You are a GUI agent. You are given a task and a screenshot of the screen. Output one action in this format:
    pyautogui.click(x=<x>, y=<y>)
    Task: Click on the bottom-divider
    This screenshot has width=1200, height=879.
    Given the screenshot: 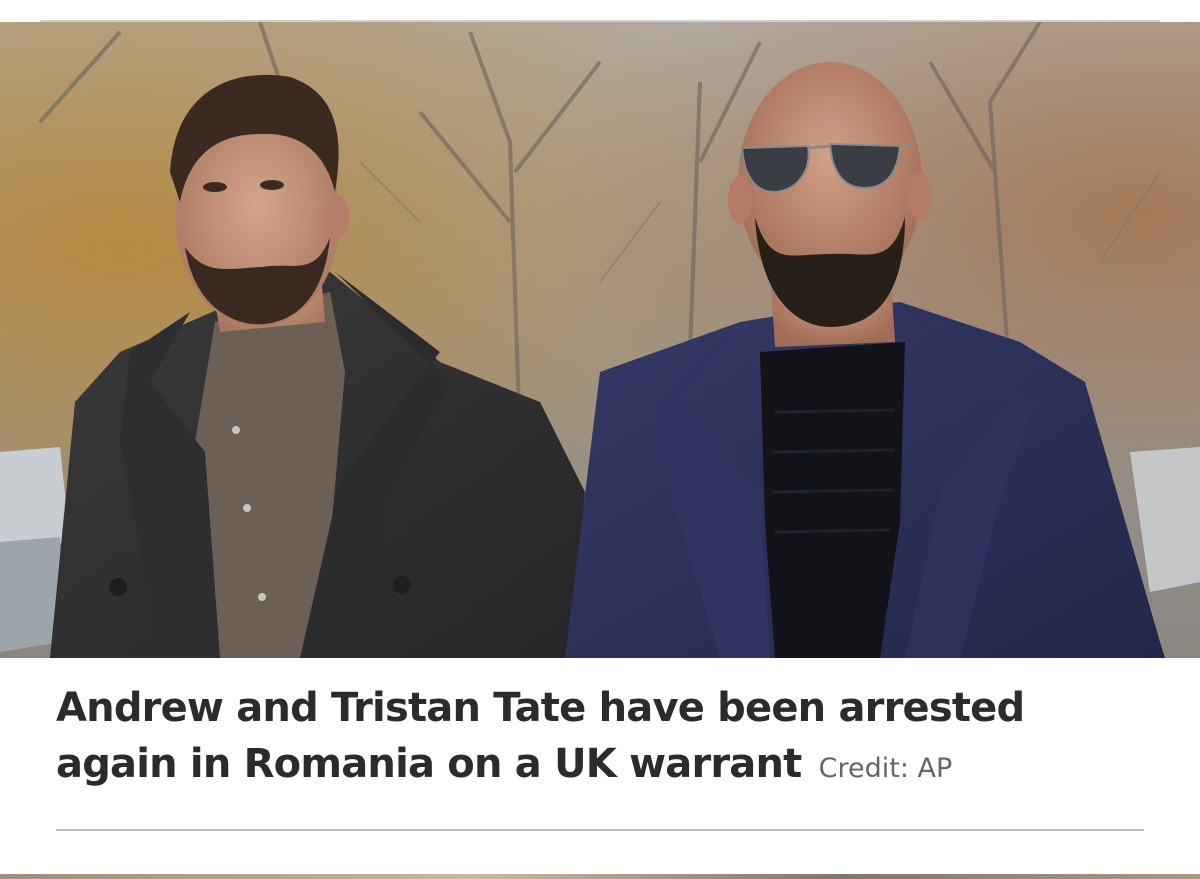 What is the action you would take?
    pyautogui.click(x=600, y=830)
    